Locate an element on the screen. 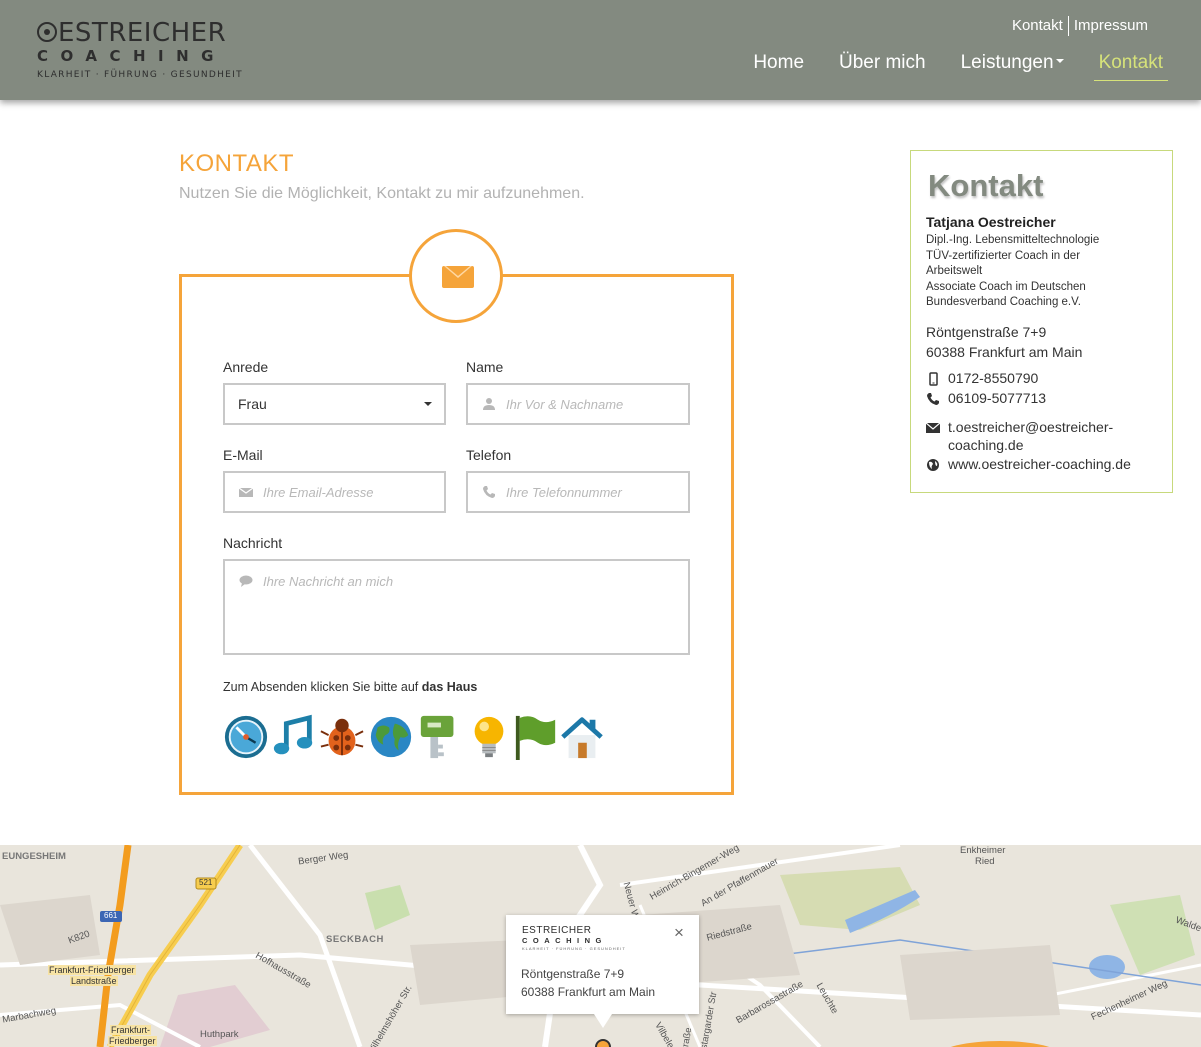 Image resolution: width=1201 pixels, height=1047 pixels. main-nav: Home Über mich Leistungen Kontakt is located at coordinates (945, 66).